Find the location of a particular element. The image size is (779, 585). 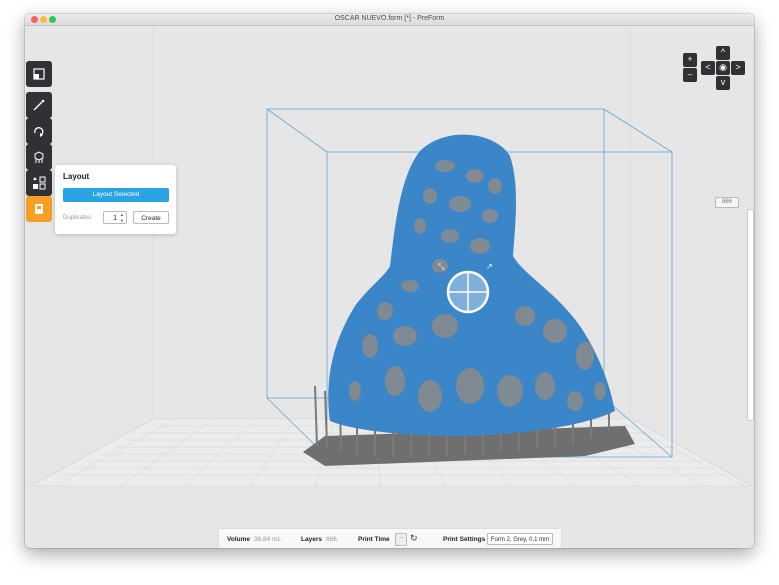

window-title: OSCAR NUEVO.form [*] - PreForm is located at coordinates (389, 18).